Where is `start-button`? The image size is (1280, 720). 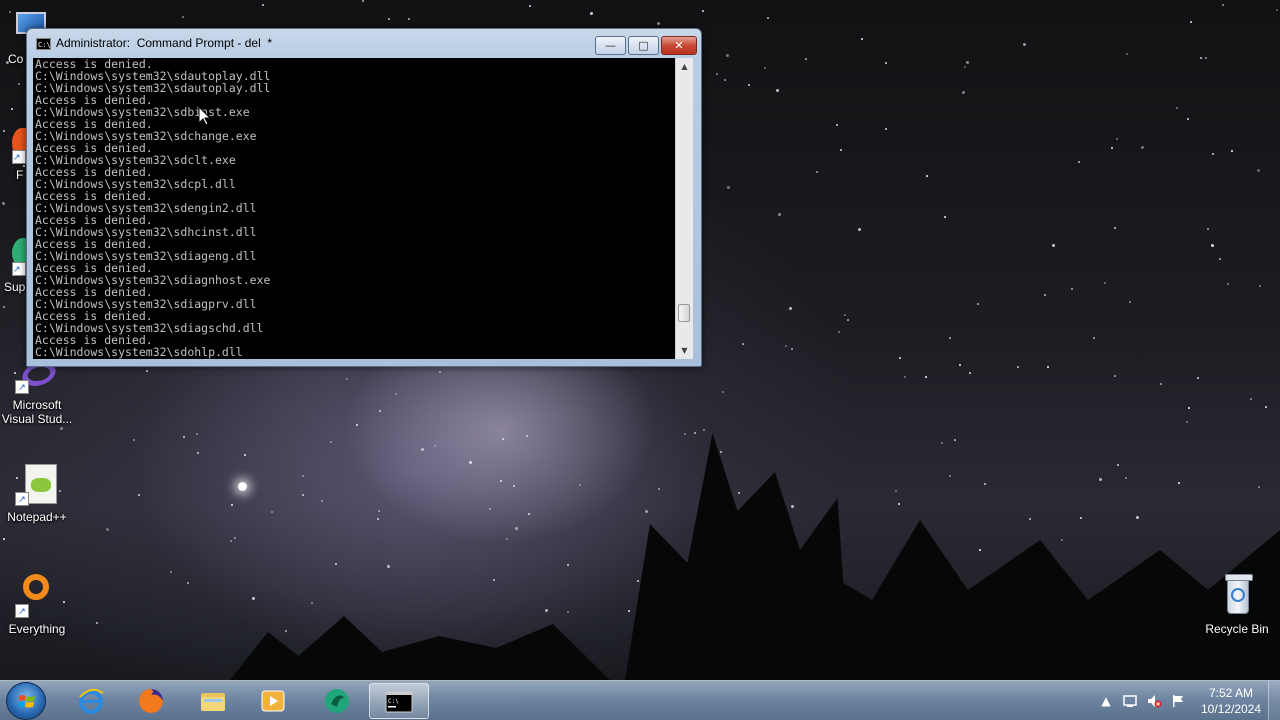
start-button is located at coordinates (26, 701).